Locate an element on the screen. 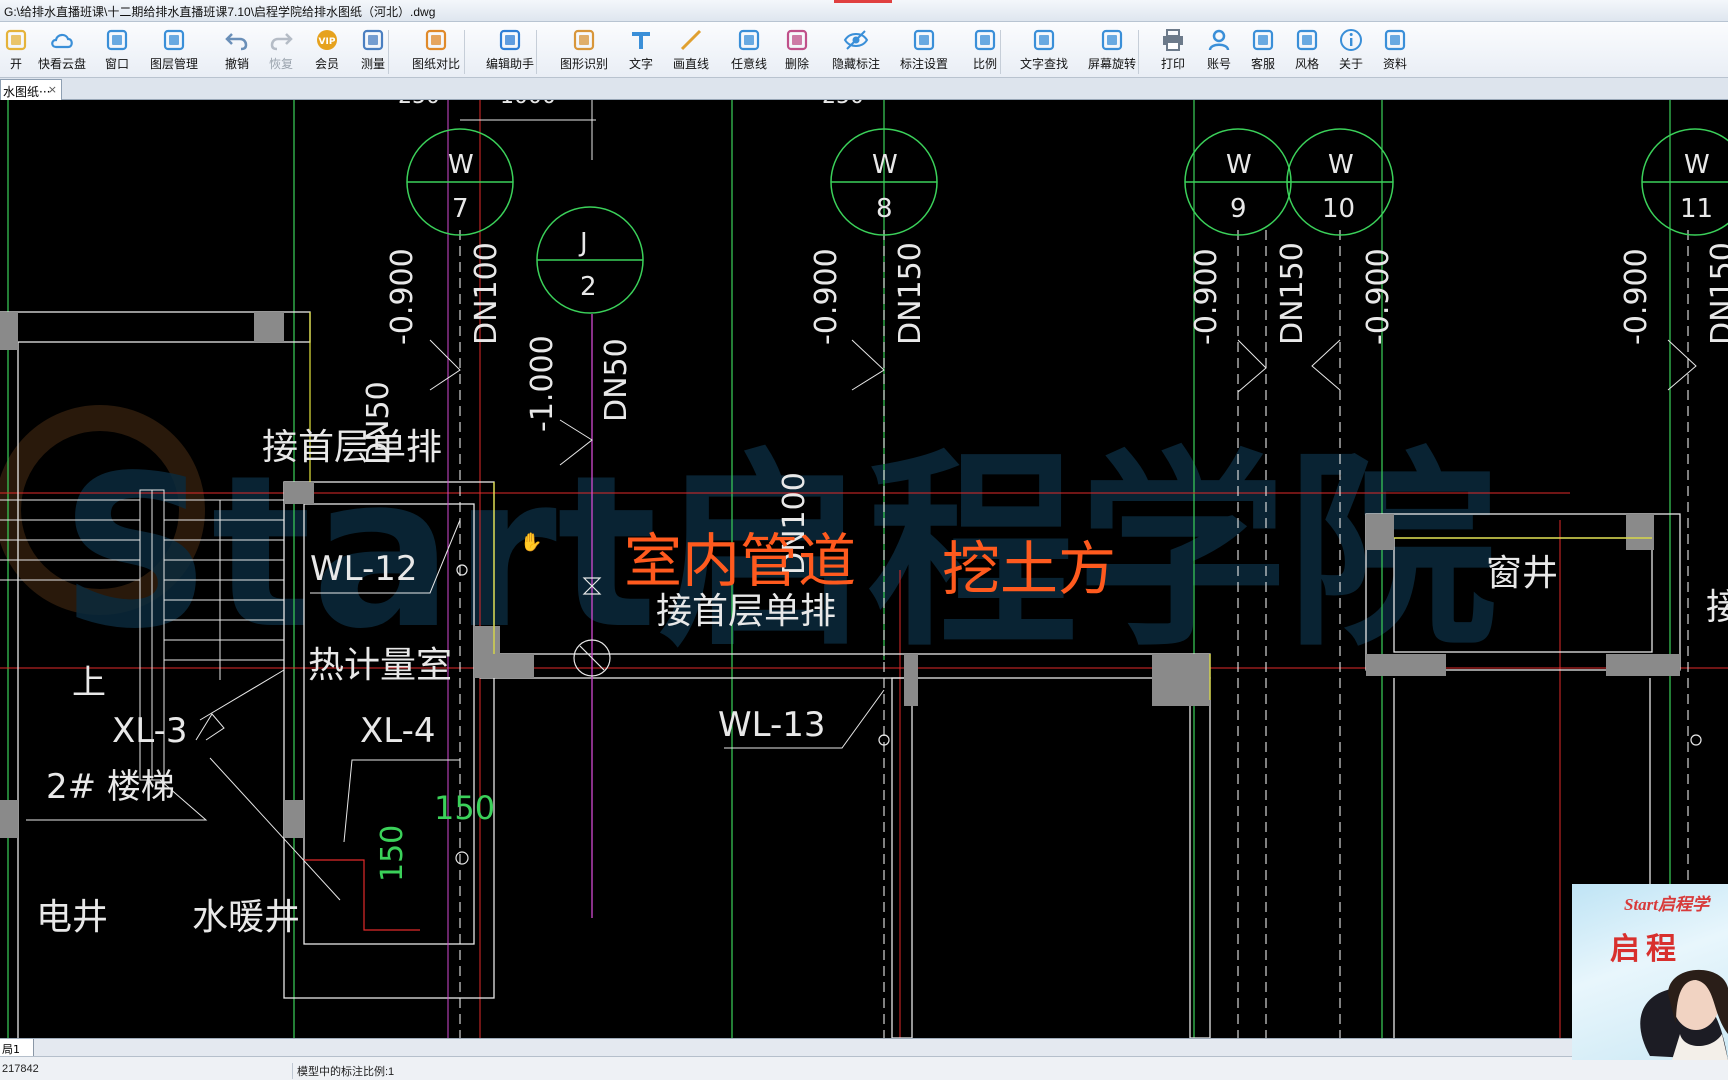 The width and height of the screenshot is (1728, 1080). label-heat-meter-room: 热计量室 is located at coordinates (380, 665).